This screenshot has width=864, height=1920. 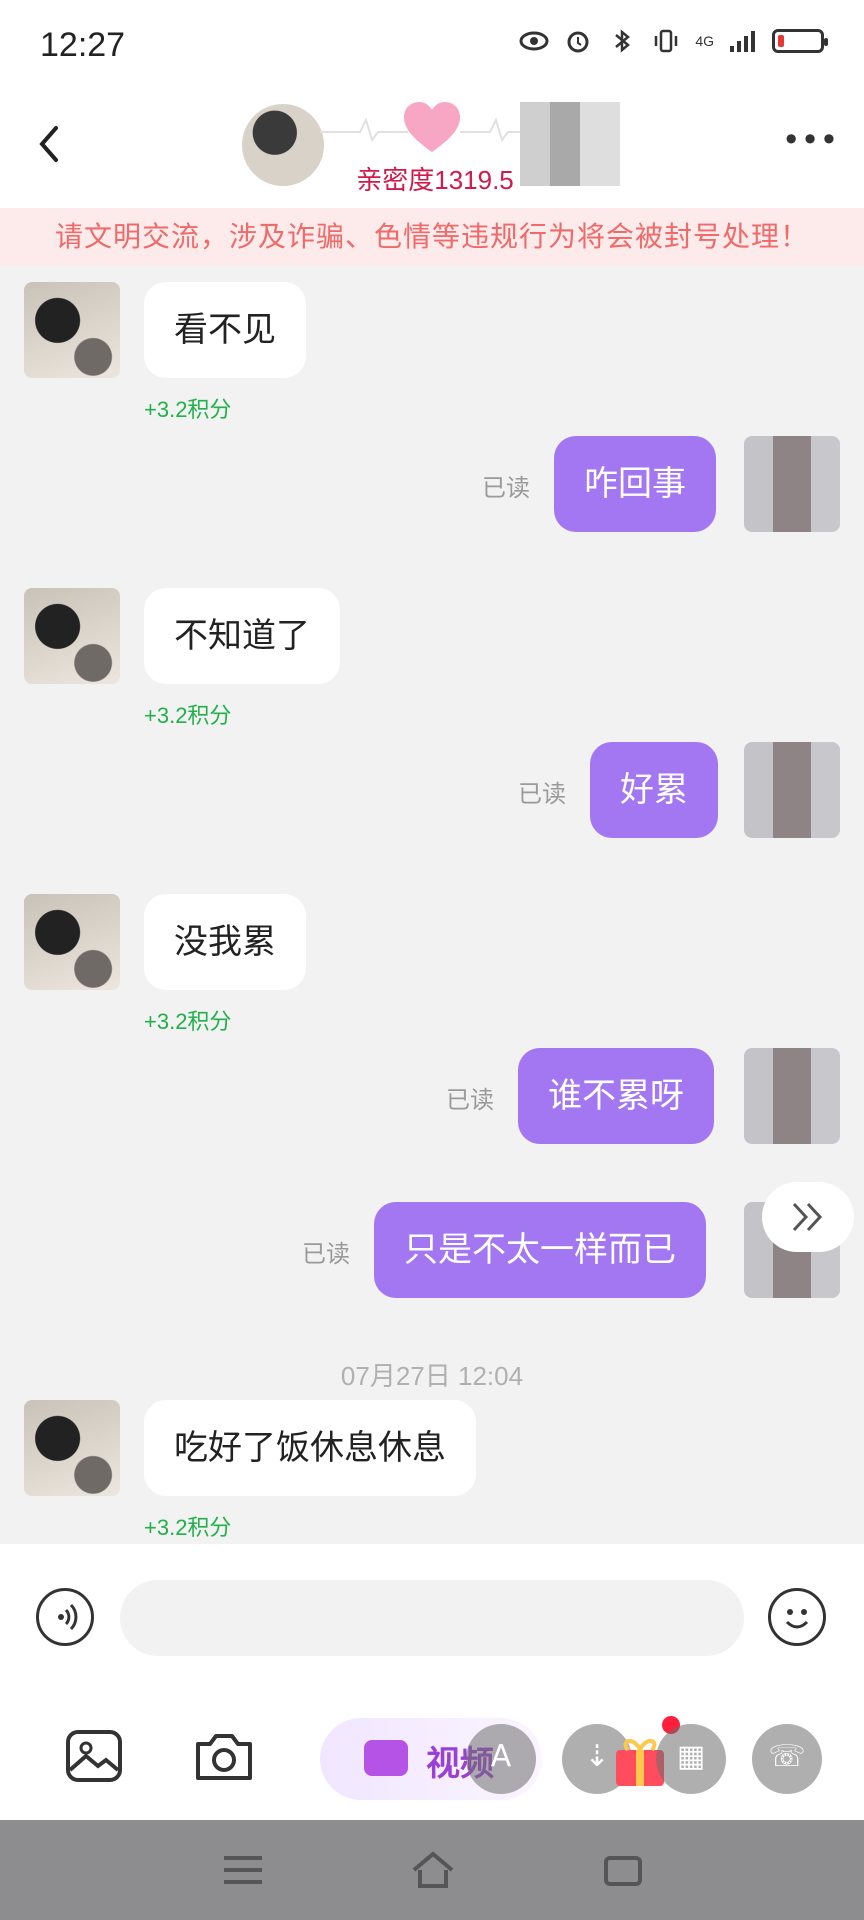 What do you see at coordinates (704, 41) in the screenshot?
I see `network-type: 4G` at bounding box center [704, 41].